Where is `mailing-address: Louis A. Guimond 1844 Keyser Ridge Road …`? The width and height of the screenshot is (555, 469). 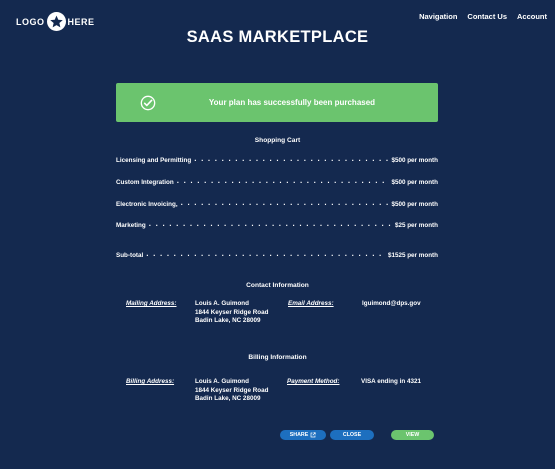
mailing-address: Louis A. Guimond 1844 Keyser Ridge Road … is located at coordinates (232, 313).